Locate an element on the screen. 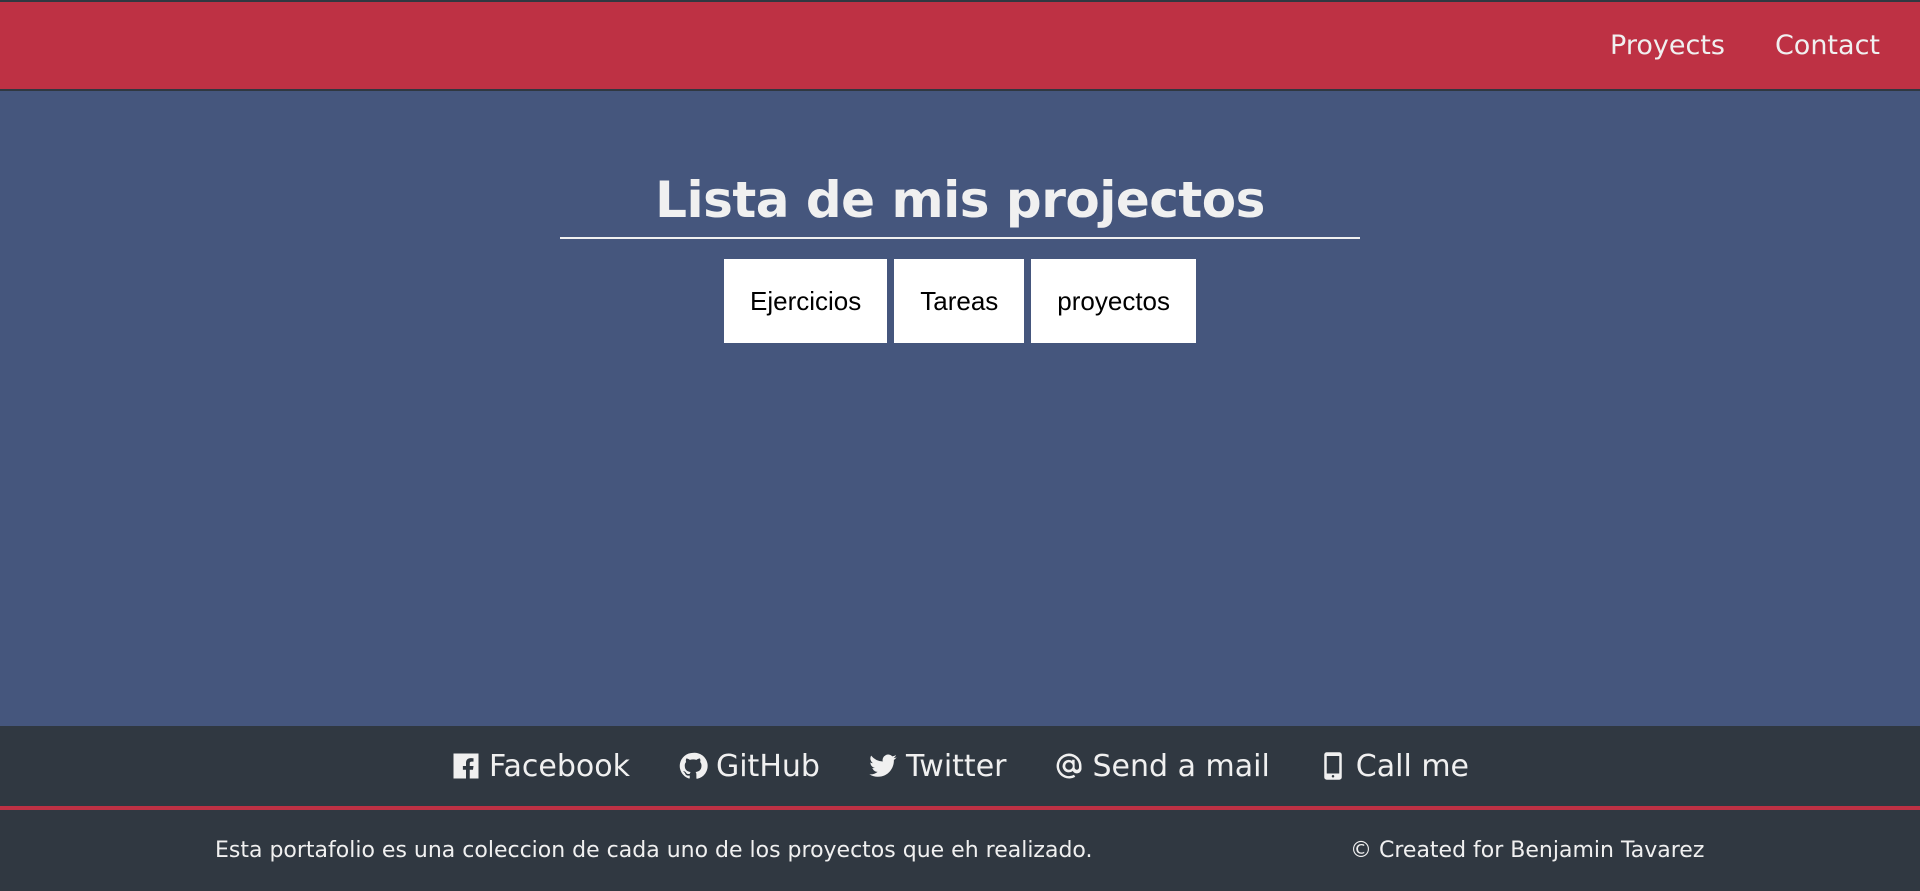 This screenshot has height=891, width=1920. facebook-link: Facebook is located at coordinates (540, 766).